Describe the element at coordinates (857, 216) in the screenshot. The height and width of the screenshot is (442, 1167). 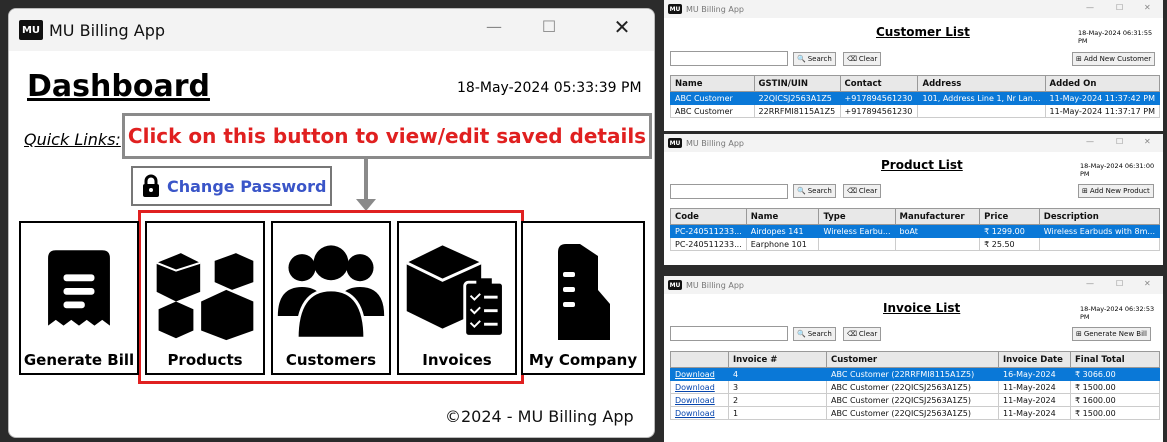
I see `column-header: Type` at that location.